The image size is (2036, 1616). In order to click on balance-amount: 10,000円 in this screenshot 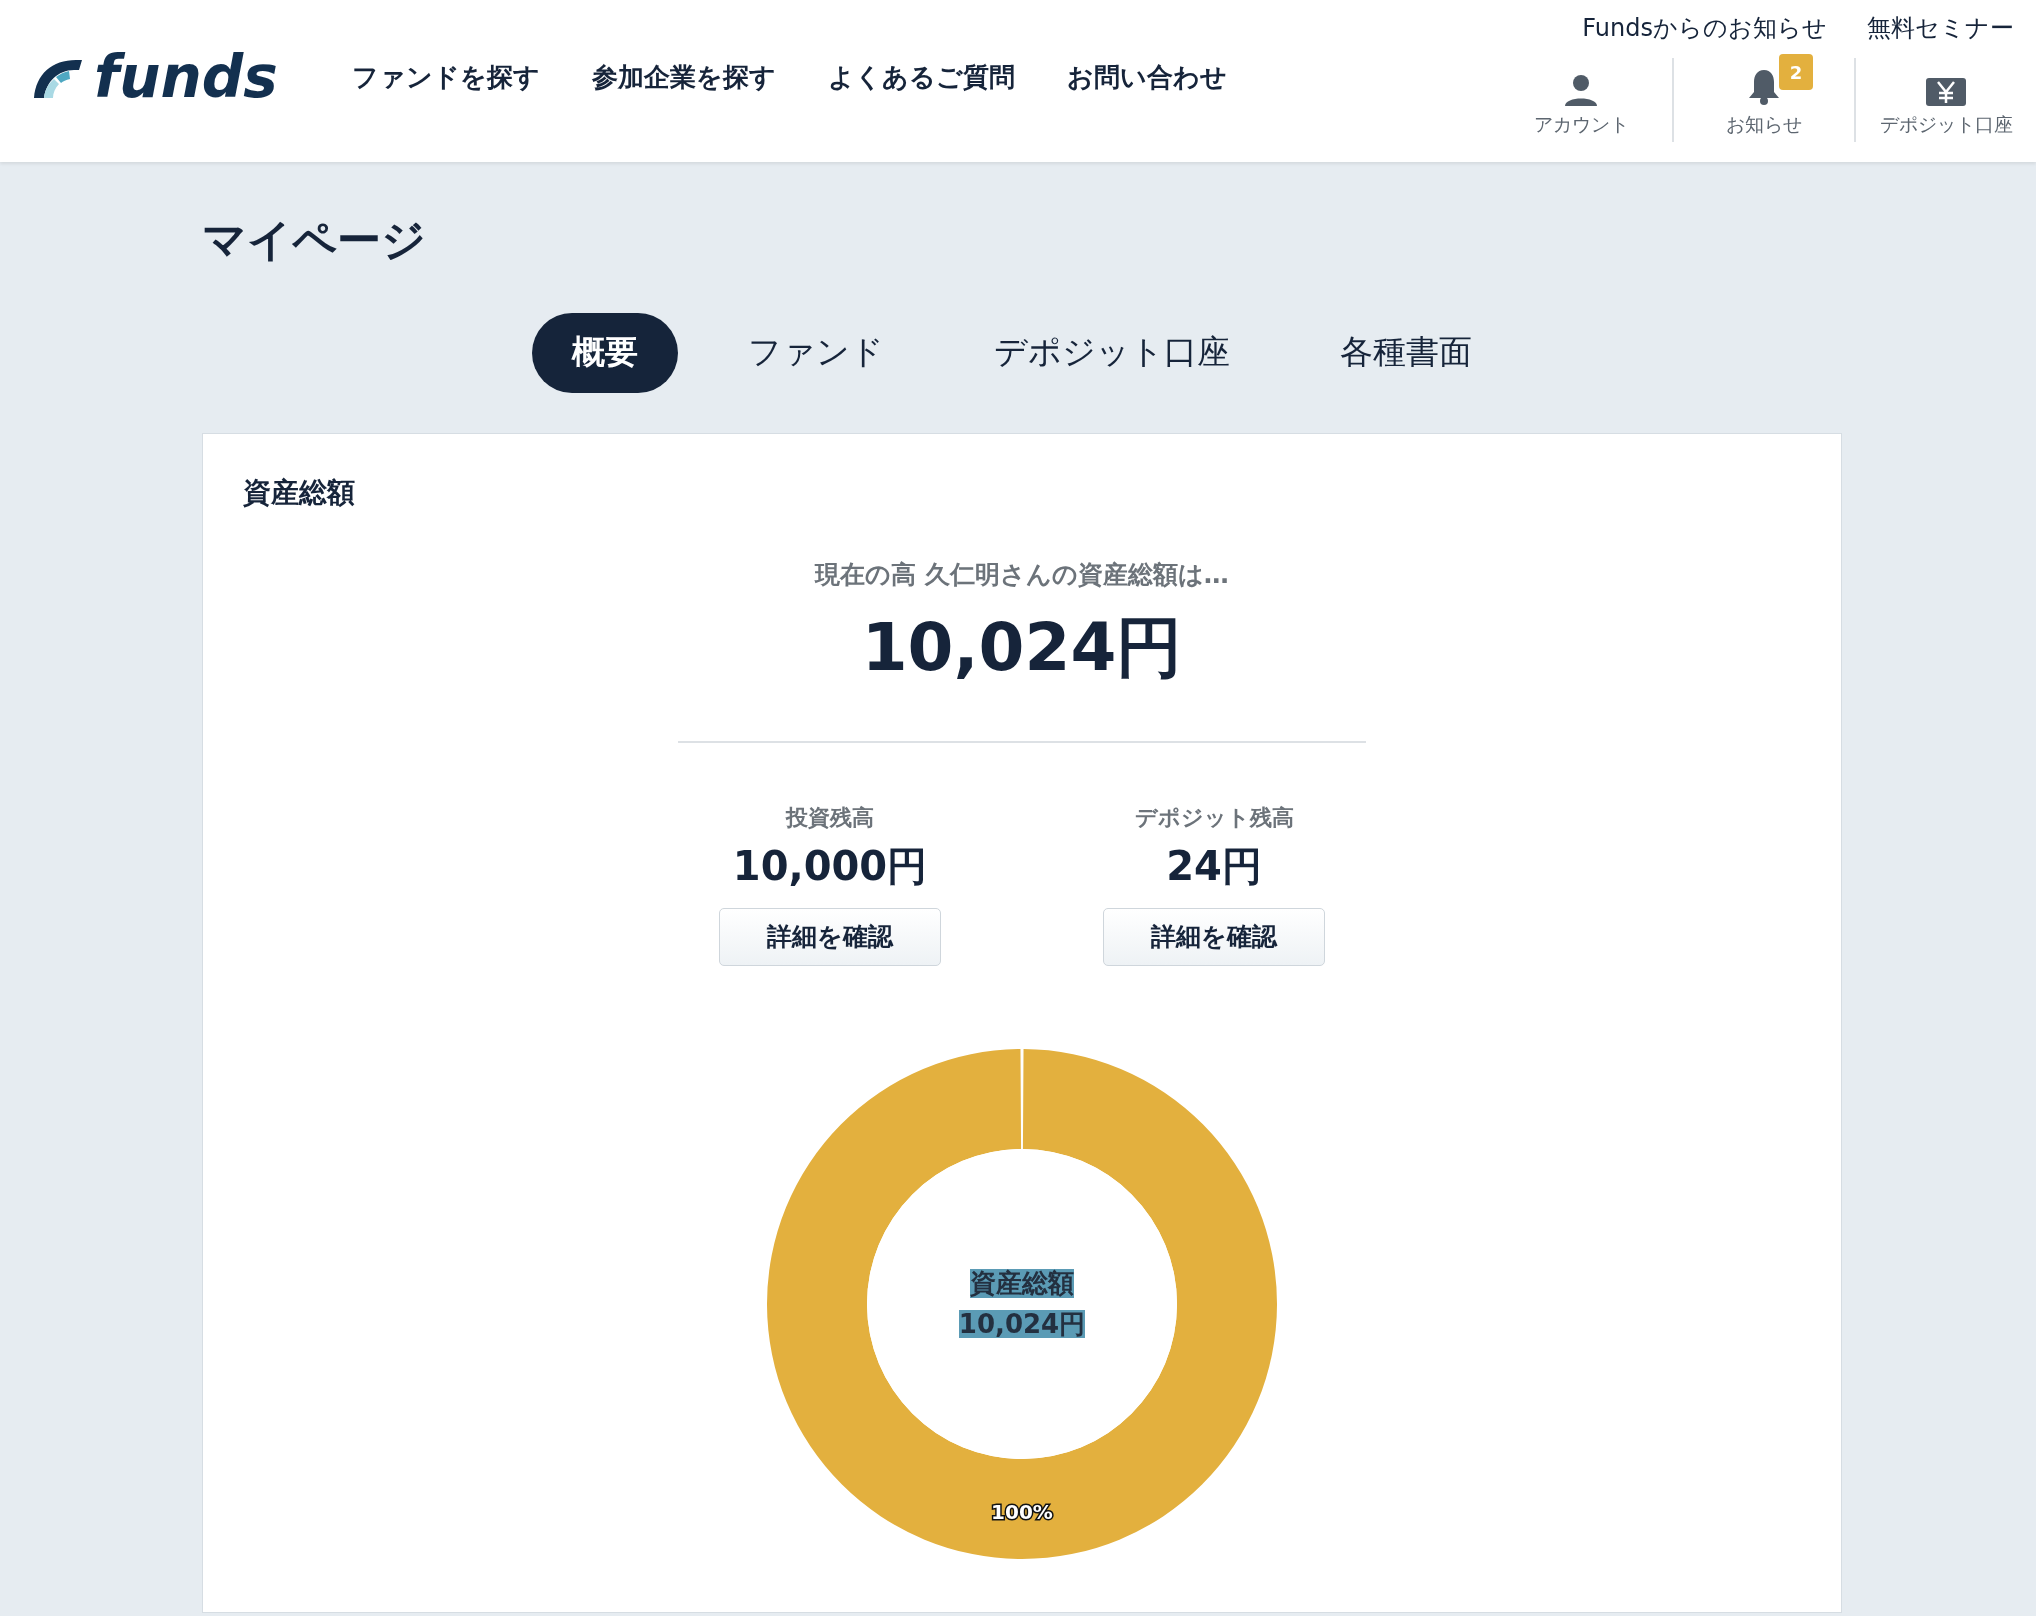, I will do `click(830, 866)`.